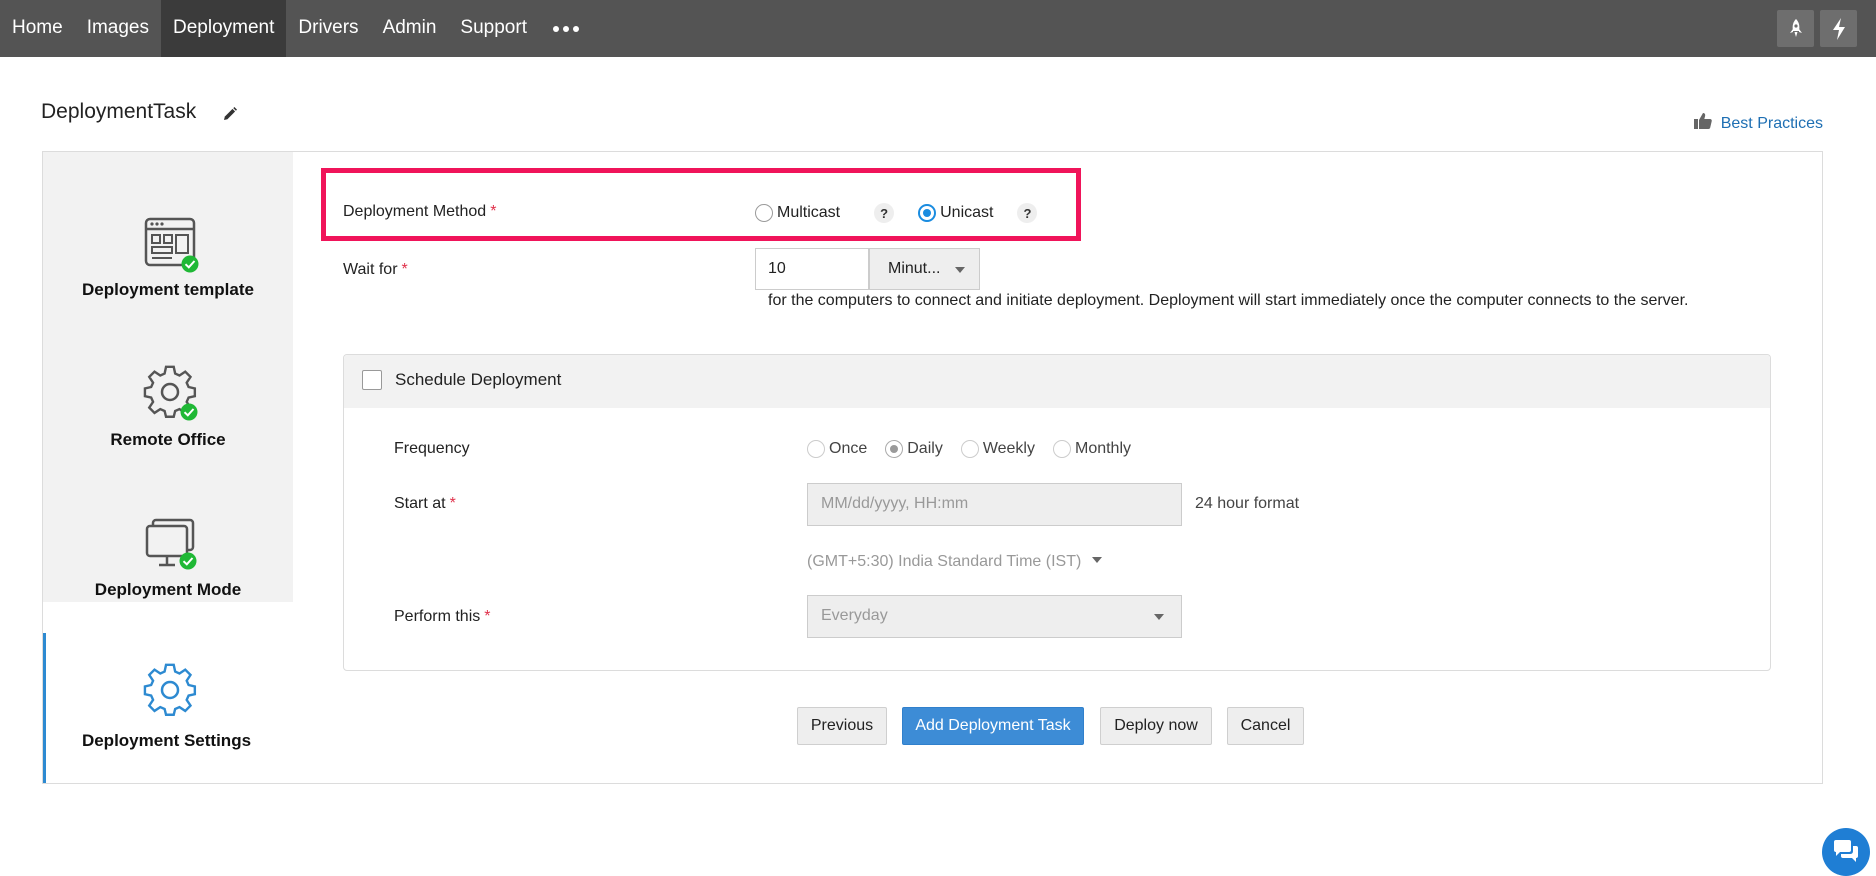 The image size is (1876, 876). I want to click on perform-this-select: Everyday, so click(994, 616).